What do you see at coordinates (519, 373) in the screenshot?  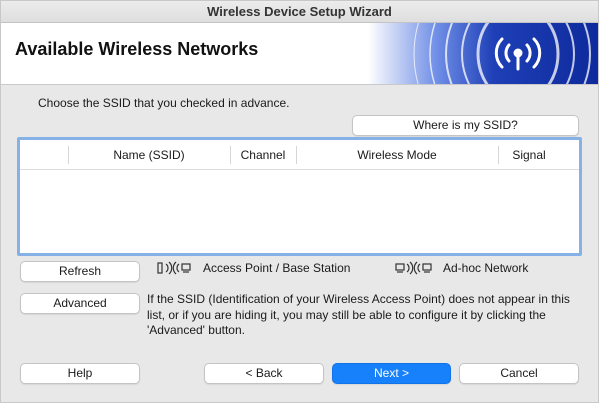 I see `cancel-button: Cancel` at bounding box center [519, 373].